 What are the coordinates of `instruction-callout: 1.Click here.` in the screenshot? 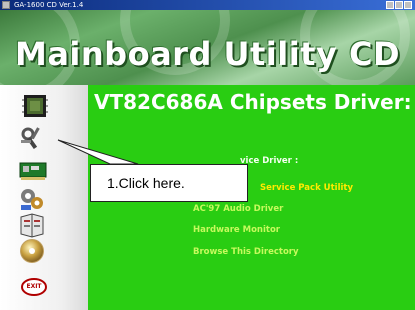 It's located at (169, 183).